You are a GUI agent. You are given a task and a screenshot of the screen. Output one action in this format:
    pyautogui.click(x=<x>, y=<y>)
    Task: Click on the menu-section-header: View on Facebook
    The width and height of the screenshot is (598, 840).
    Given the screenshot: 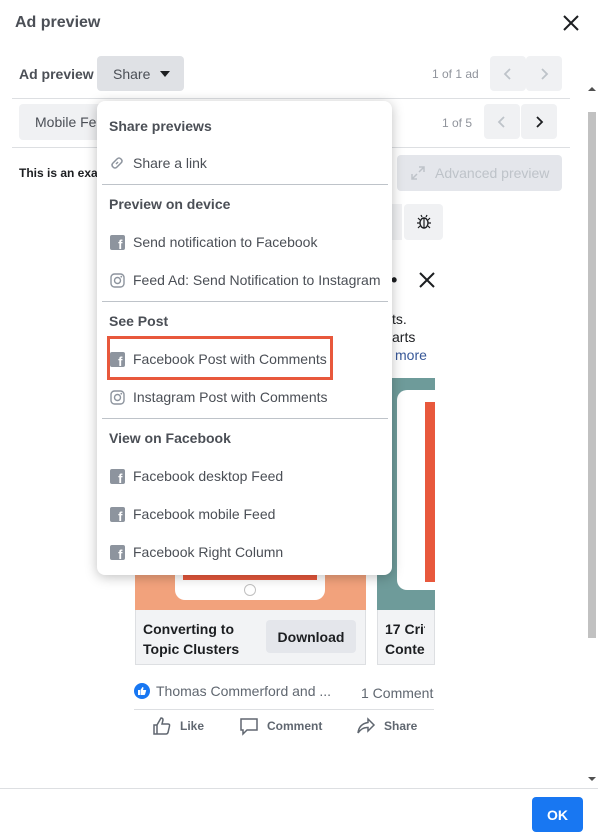 What is the action you would take?
    pyautogui.click(x=170, y=438)
    